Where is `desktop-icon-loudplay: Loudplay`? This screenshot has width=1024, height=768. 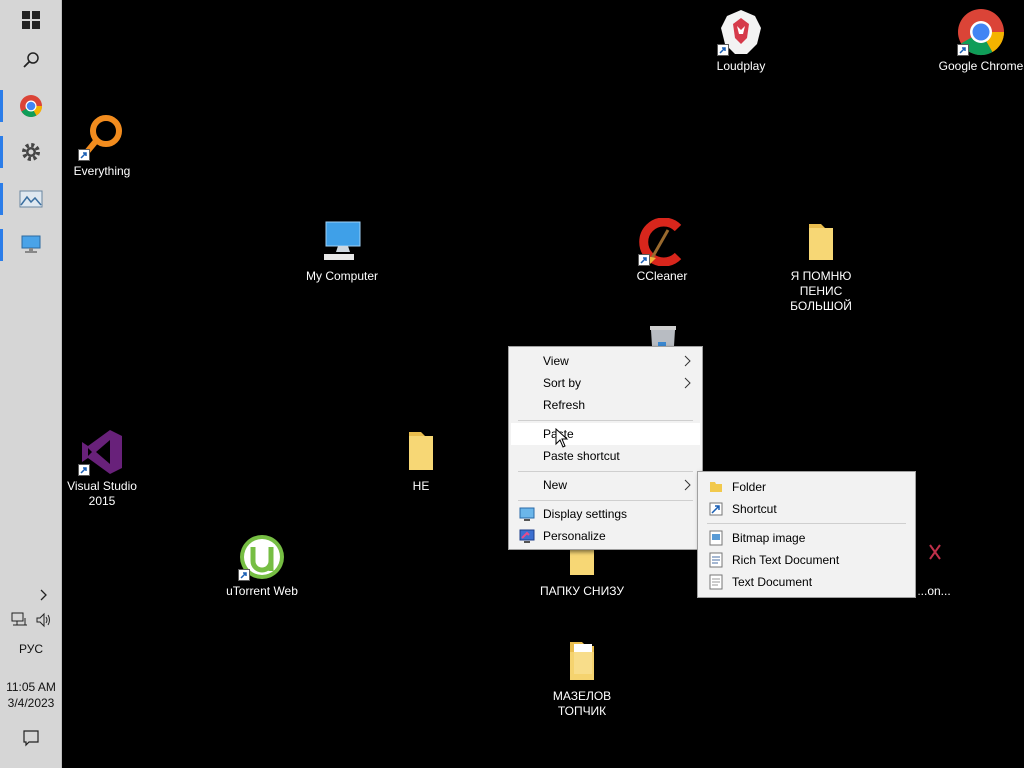 desktop-icon-loudplay: Loudplay is located at coordinates (741, 41).